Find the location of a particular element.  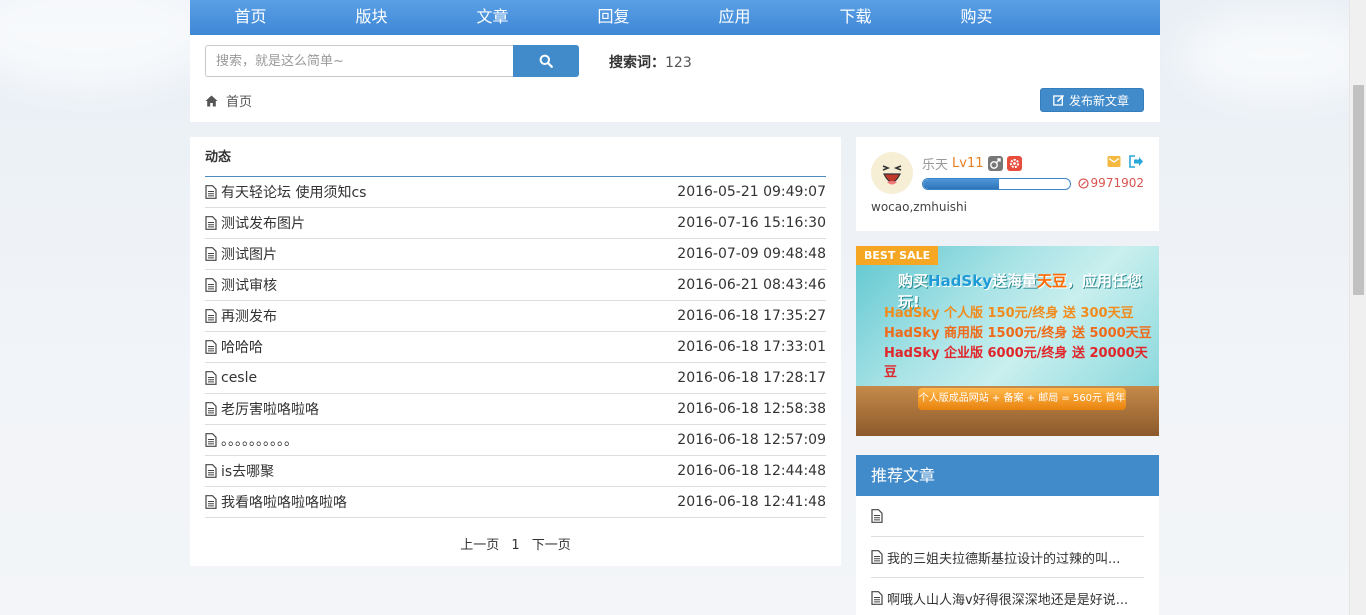

list-item: 有天轻论坛 使用须知cs 2016-05-21 09:49:07 is located at coordinates (515, 192).